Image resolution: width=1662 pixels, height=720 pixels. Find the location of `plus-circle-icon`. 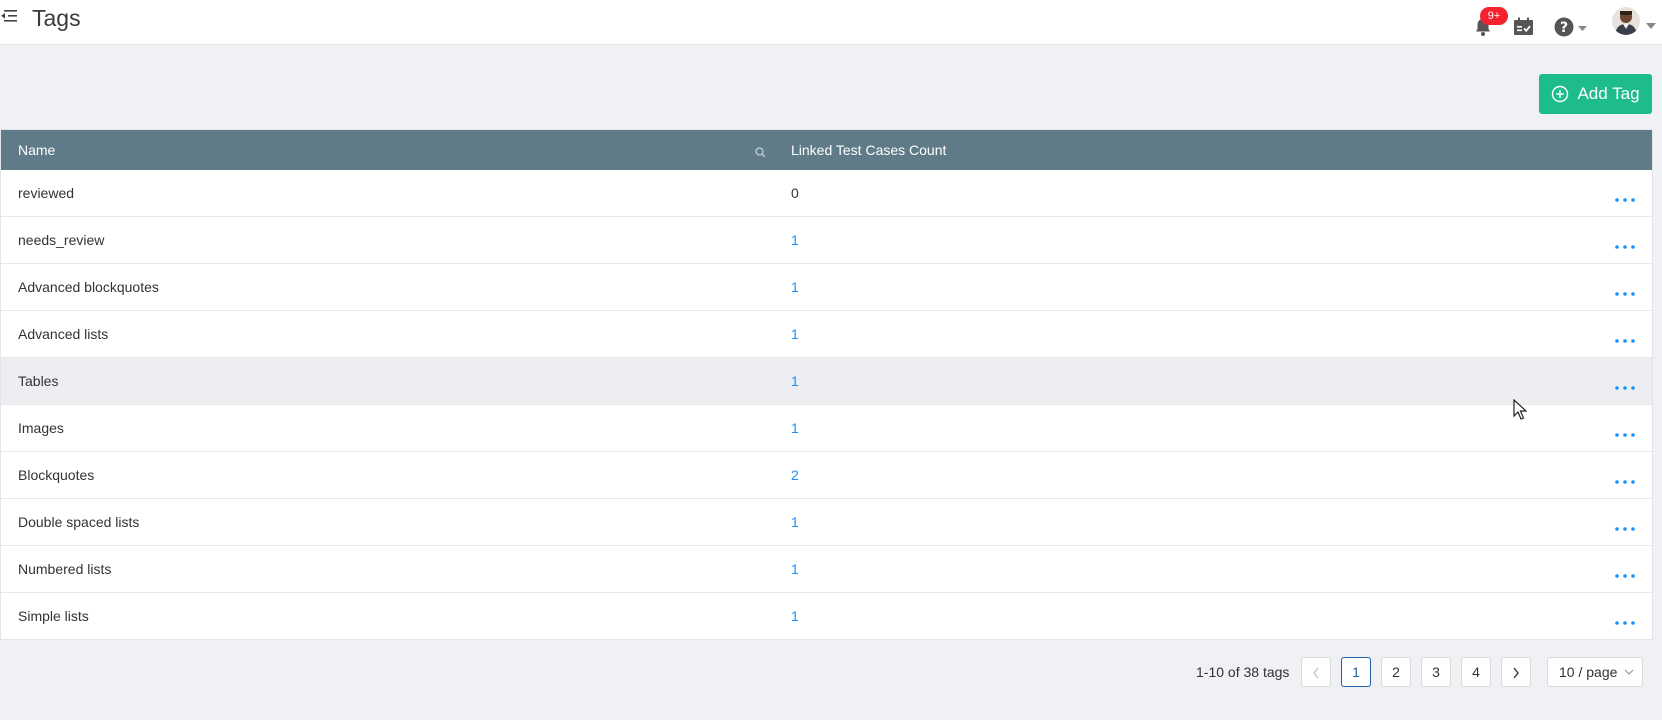

plus-circle-icon is located at coordinates (1560, 94).